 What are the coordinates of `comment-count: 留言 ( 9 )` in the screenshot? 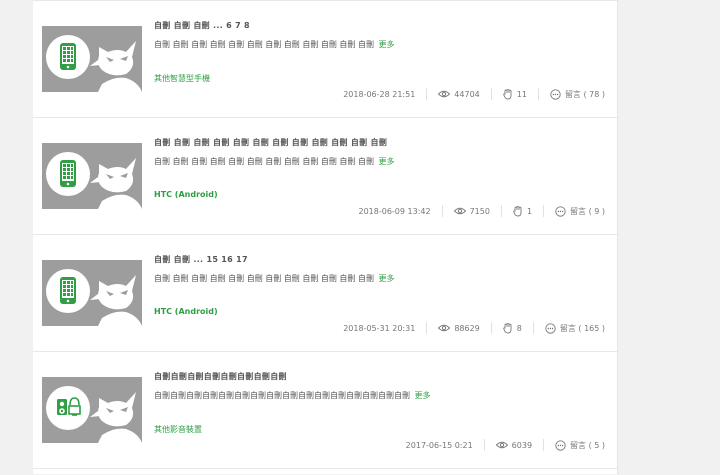 It's located at (580, 211).